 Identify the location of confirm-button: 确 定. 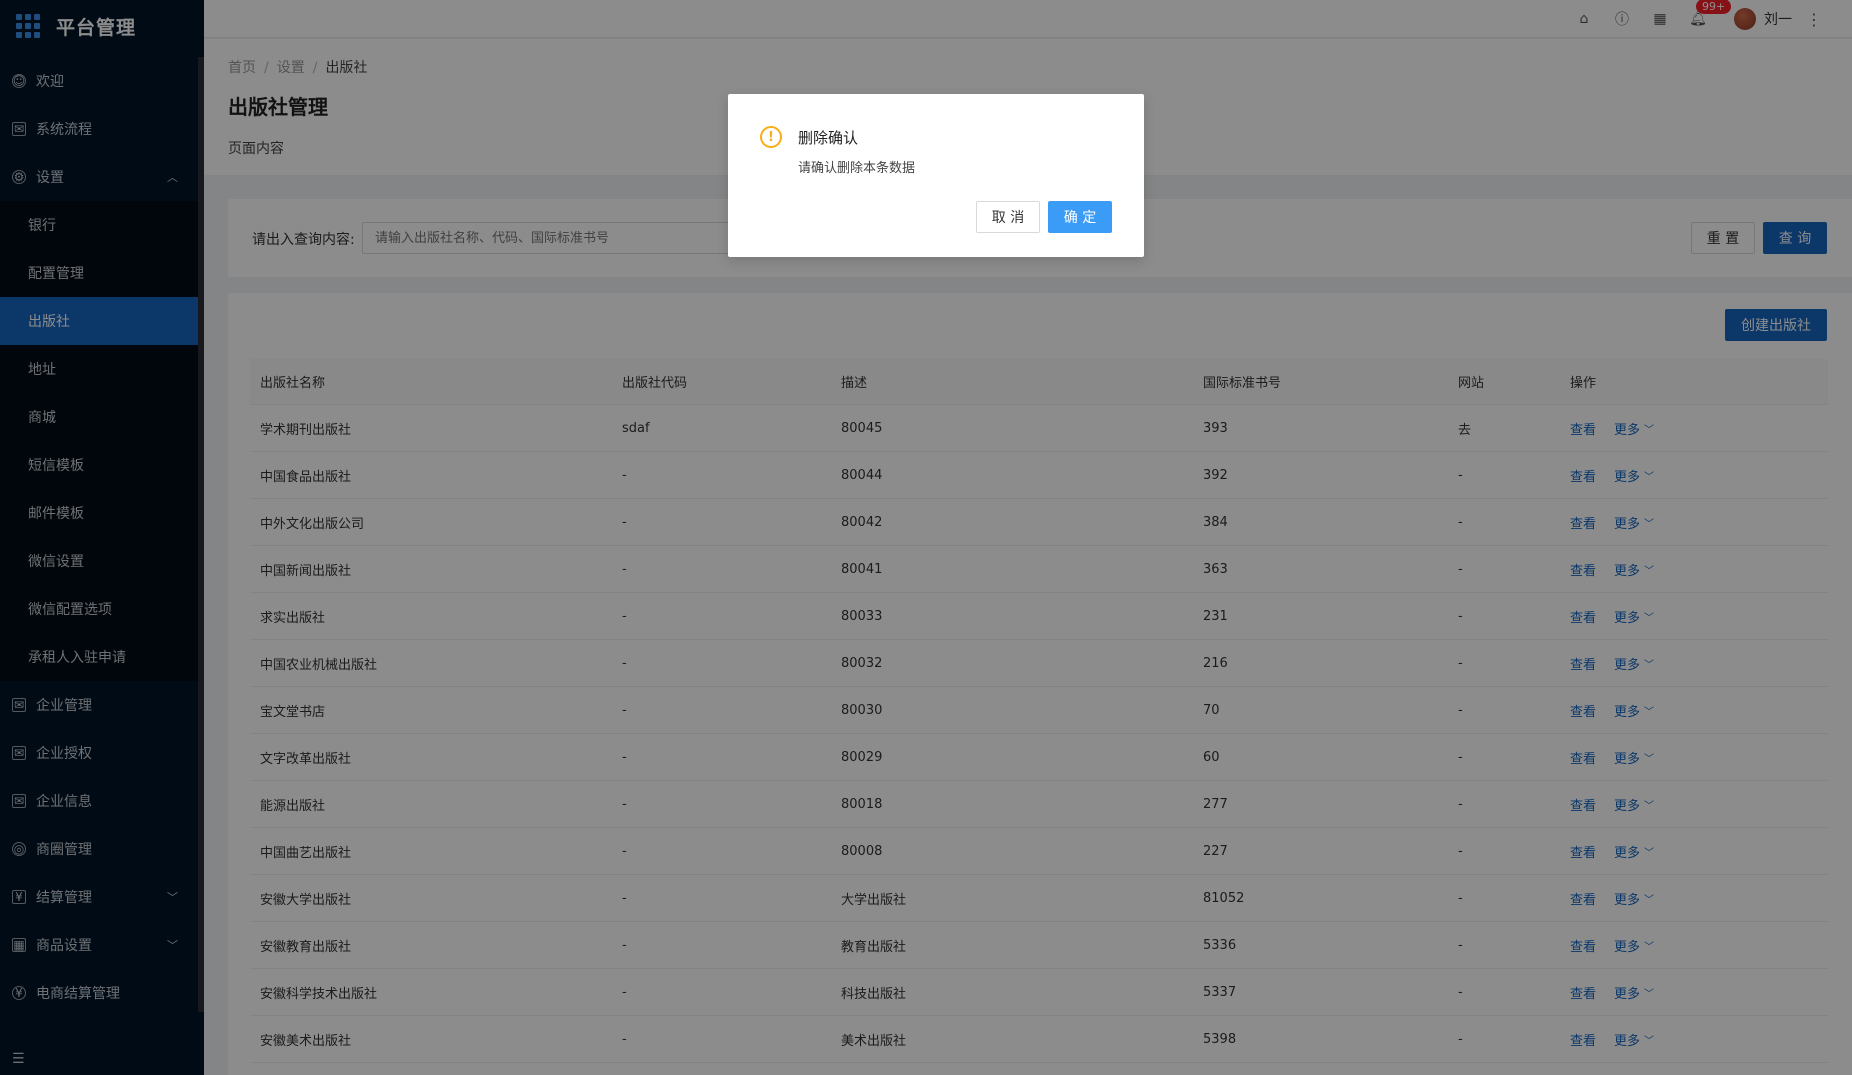
(1080, 217).